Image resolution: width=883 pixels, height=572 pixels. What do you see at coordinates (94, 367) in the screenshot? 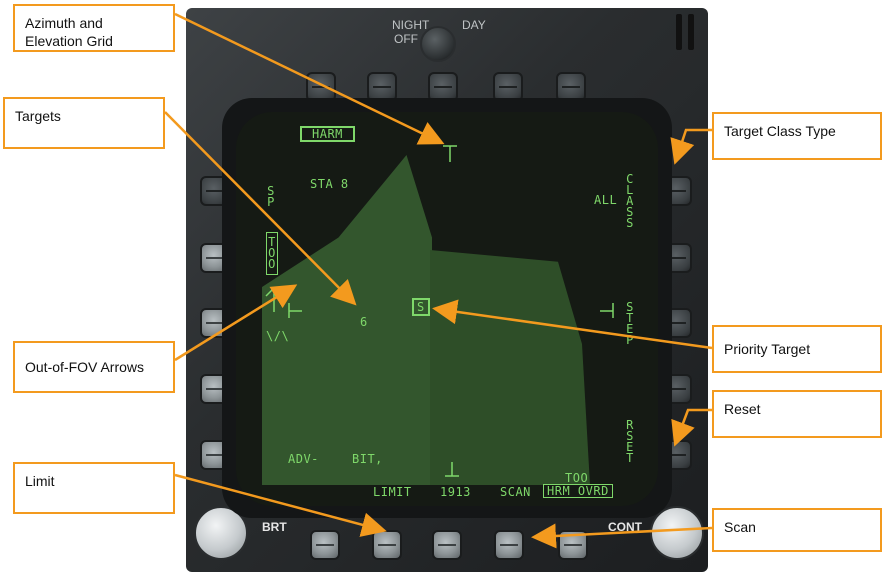
I see `callout-out-of-fov-arrows: Out-of-FOV Arrows` at bounding box center [94, 367].